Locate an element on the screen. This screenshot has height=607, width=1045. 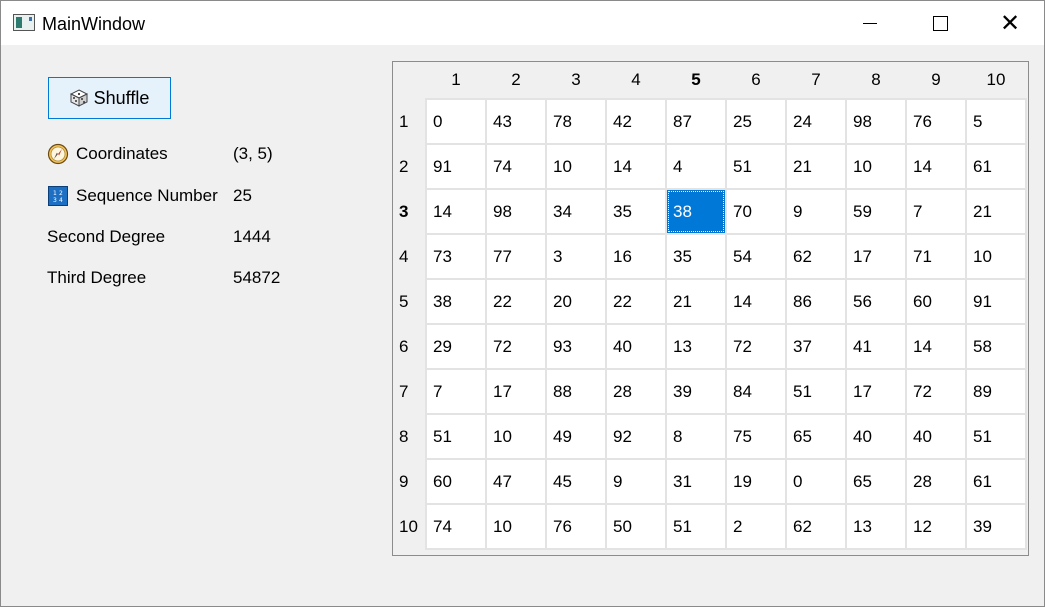
grid-cell: 45 is located at coordinates (576, 481).